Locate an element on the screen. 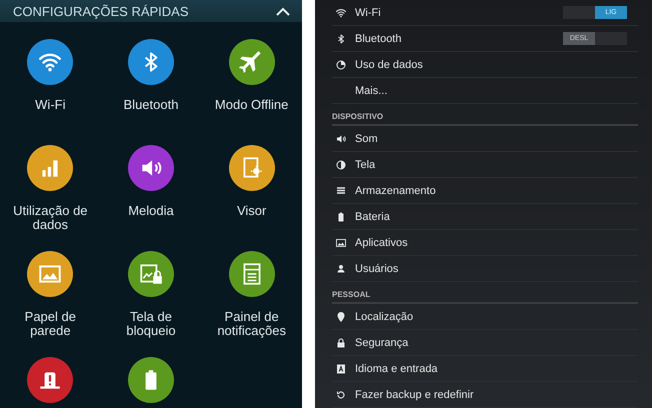 The height and width of the screenshot is (408, 652). settings-item: Som is located at coordinates (366, 138).